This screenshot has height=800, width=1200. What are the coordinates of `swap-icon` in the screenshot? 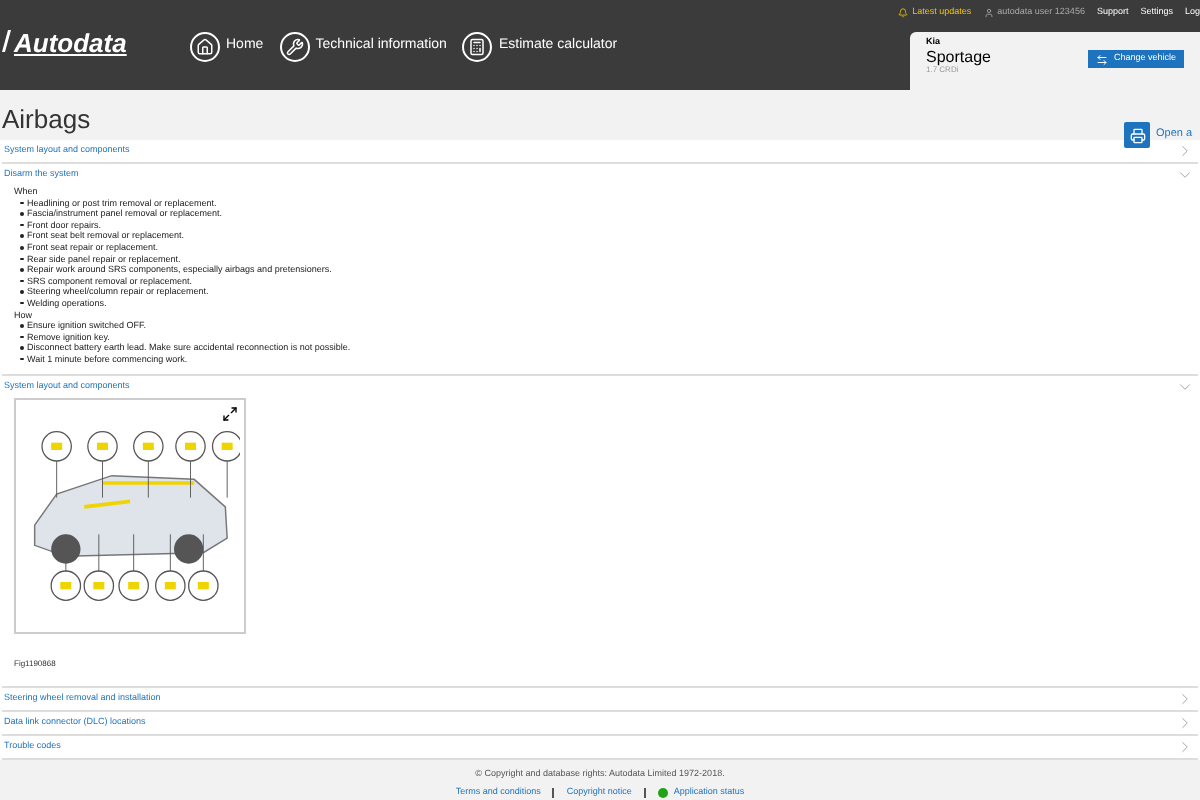 It's located at (1101, 59).